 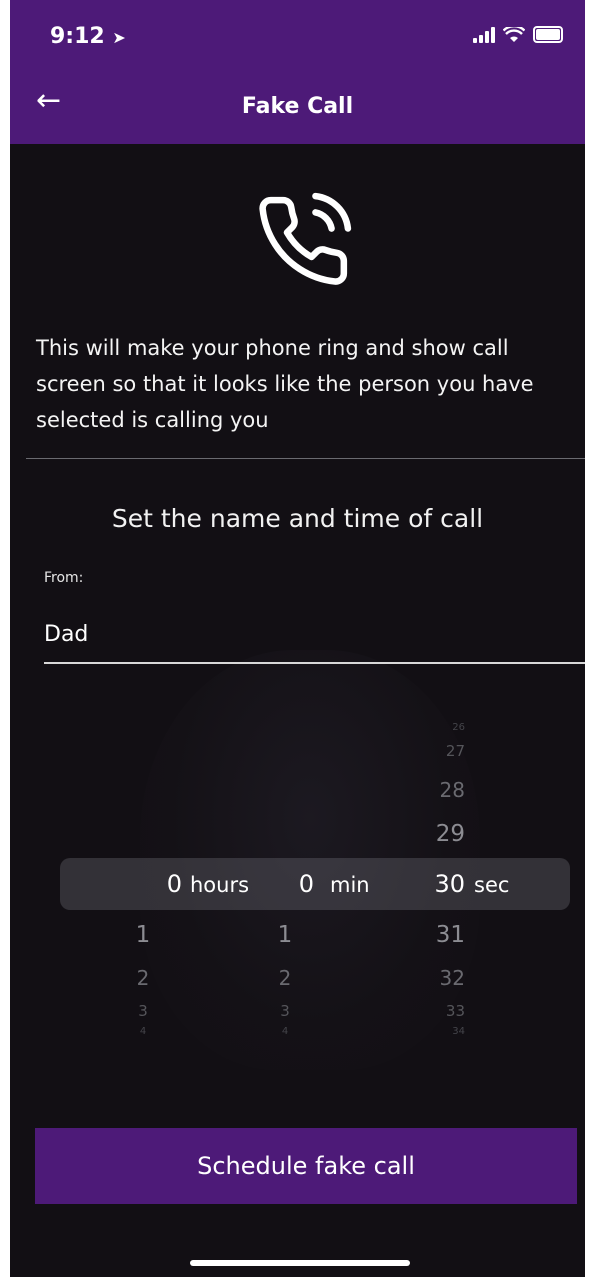 I want to click on hours-unit-label: hours, so click(x=220, y=885).